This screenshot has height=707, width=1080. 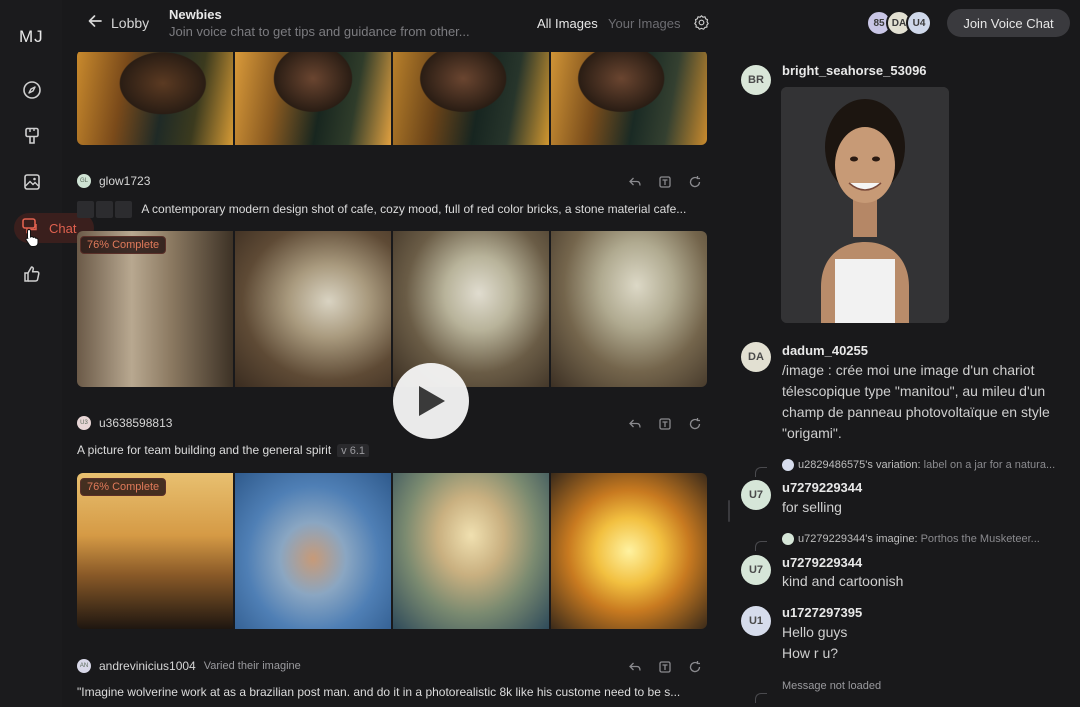 I want to click on sidebar: MJ Chat, so click(x=47, y=353).